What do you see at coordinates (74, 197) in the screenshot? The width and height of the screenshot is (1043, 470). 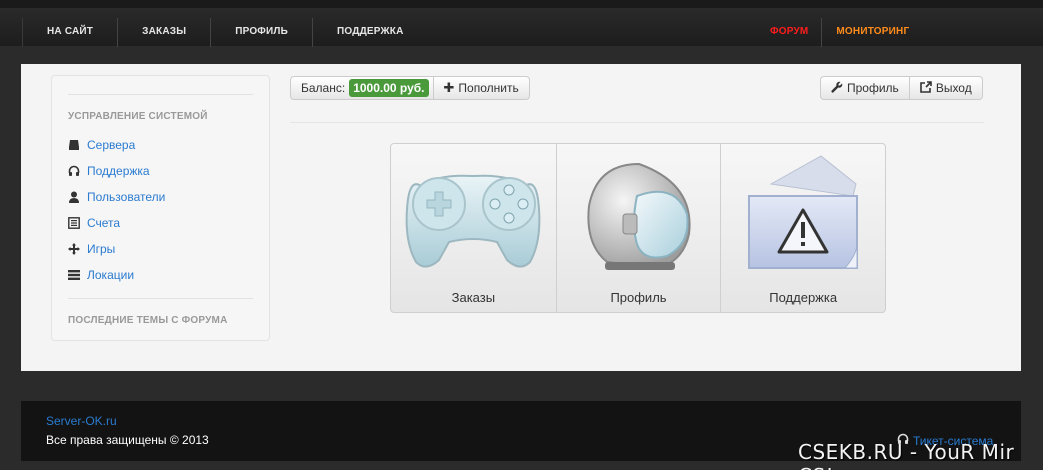 I see `user-icon` at bounding box center [74, 197].